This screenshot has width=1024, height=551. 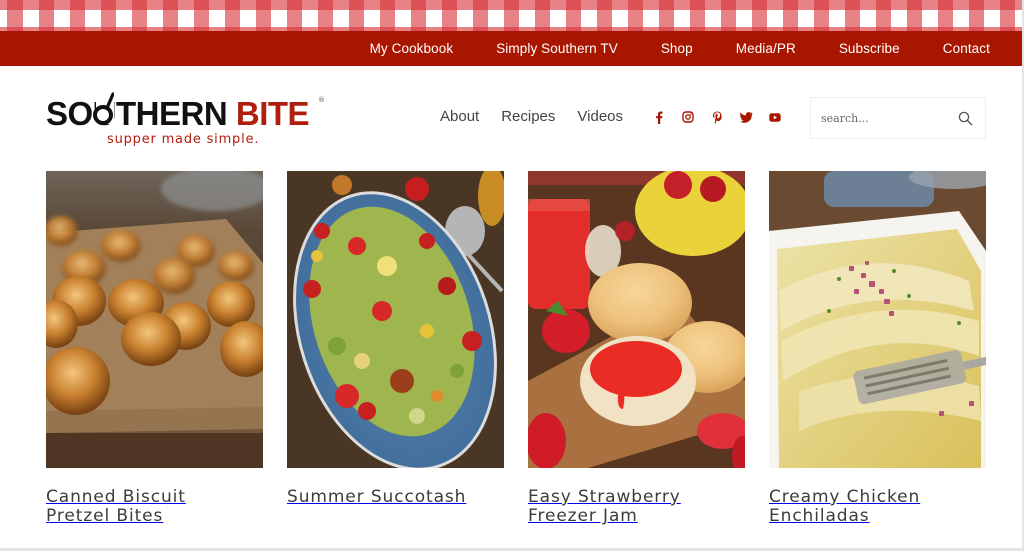 I want to click on top-nav-shop: Shop, so click(x=677, y=48).